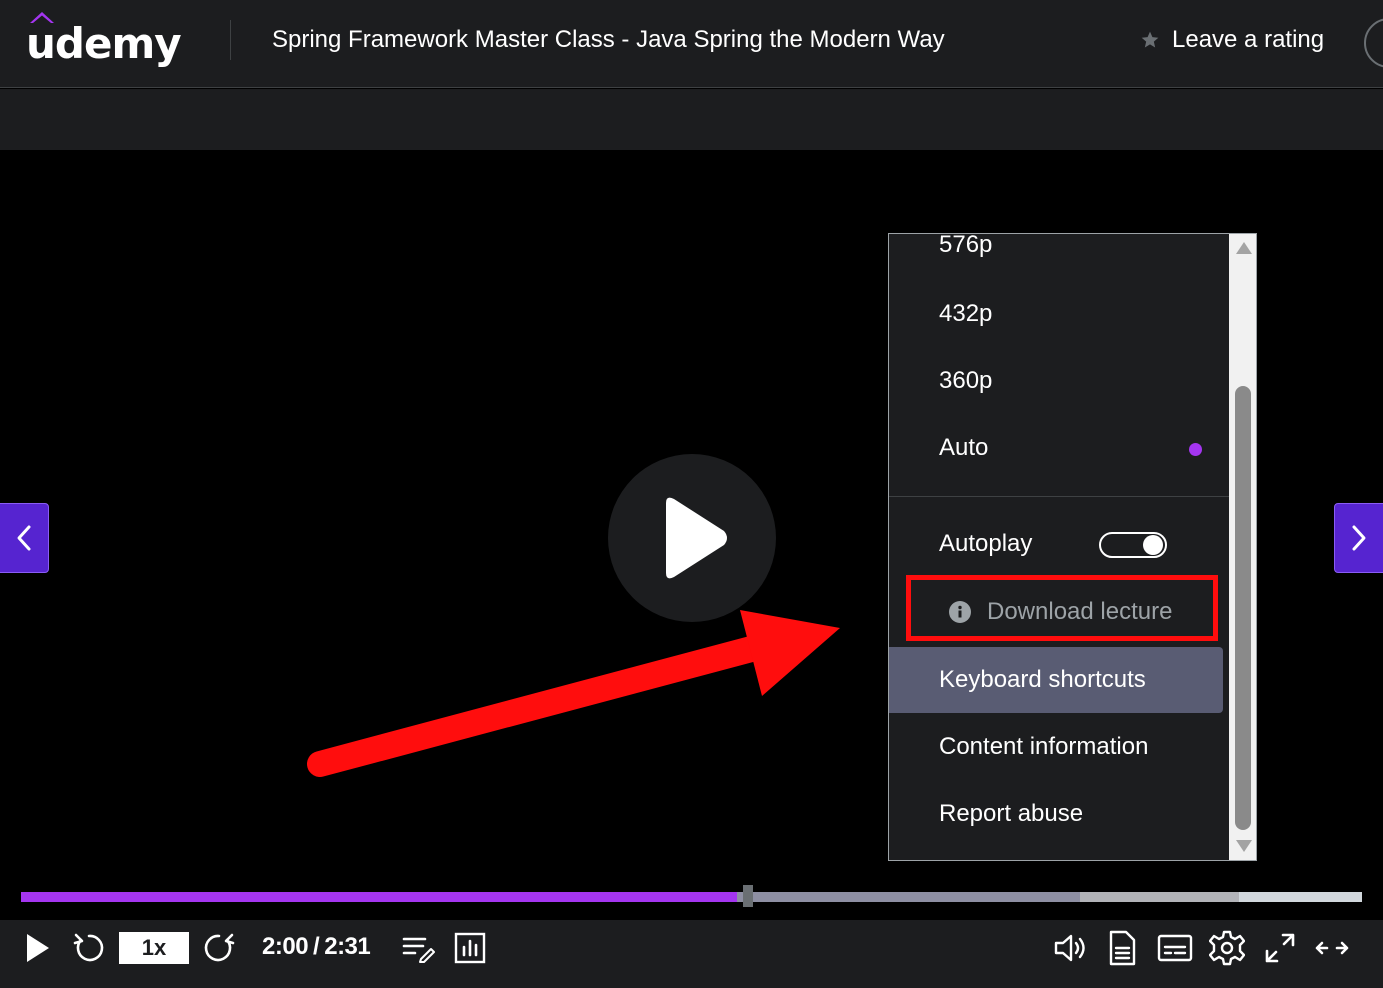 This screenshot has height=988, width=1383. What do you see at coordinates (986, 543) in the screenshot?
I see `autoplay-label: Autoplay` at bounding box center [986, 543].